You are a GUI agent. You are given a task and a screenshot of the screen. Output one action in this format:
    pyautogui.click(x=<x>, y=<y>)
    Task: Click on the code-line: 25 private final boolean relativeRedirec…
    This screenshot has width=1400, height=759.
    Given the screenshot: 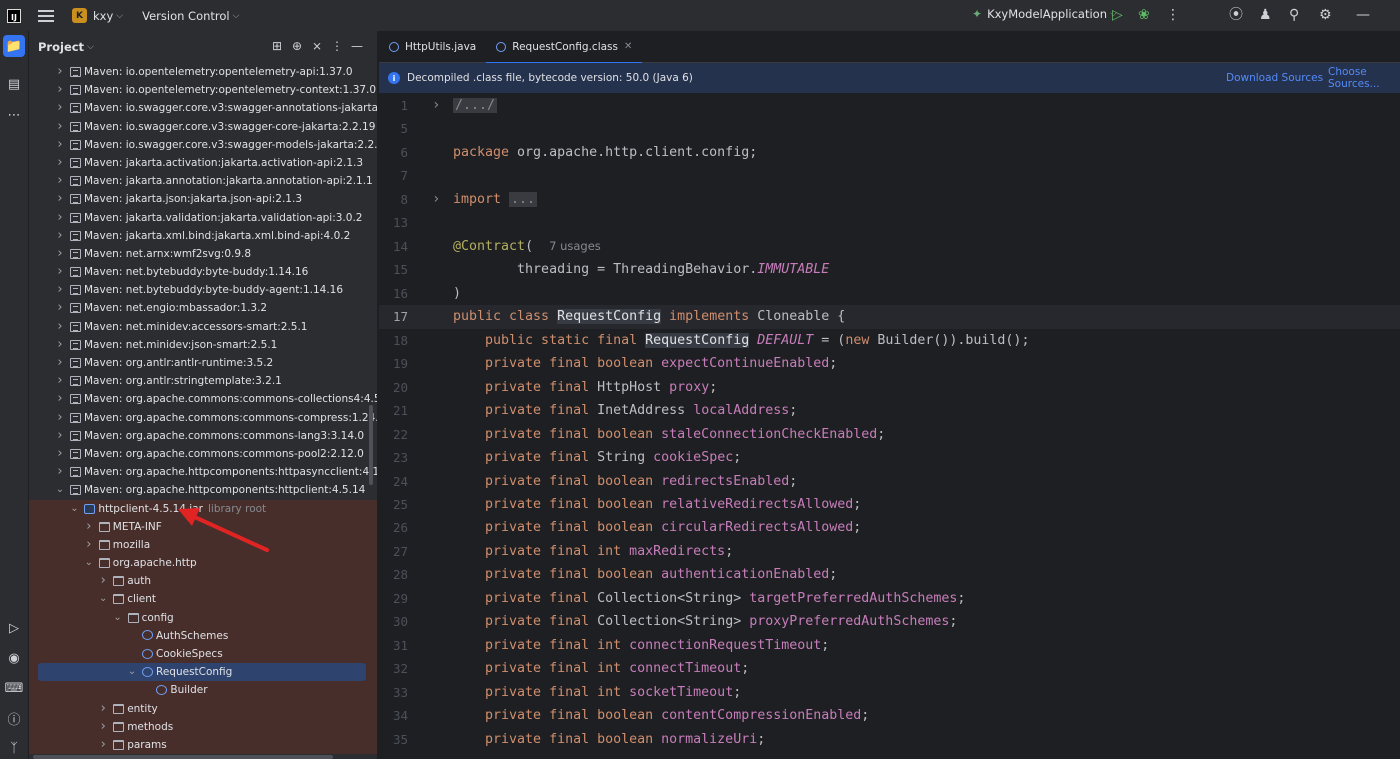 What is the action you would take?
    pyautogui.click(x=889, y=504)
    